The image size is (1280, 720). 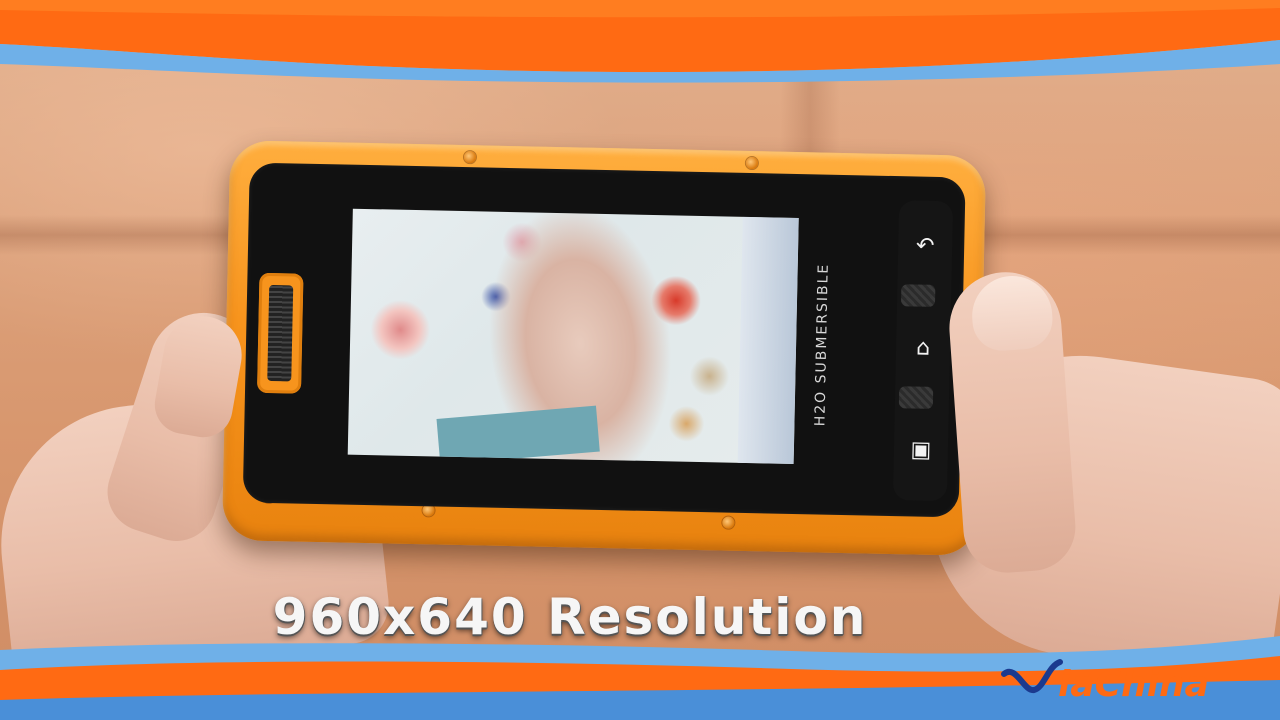 I want to click on viachina-logo: iaChina, so click(x=1105, y=682).